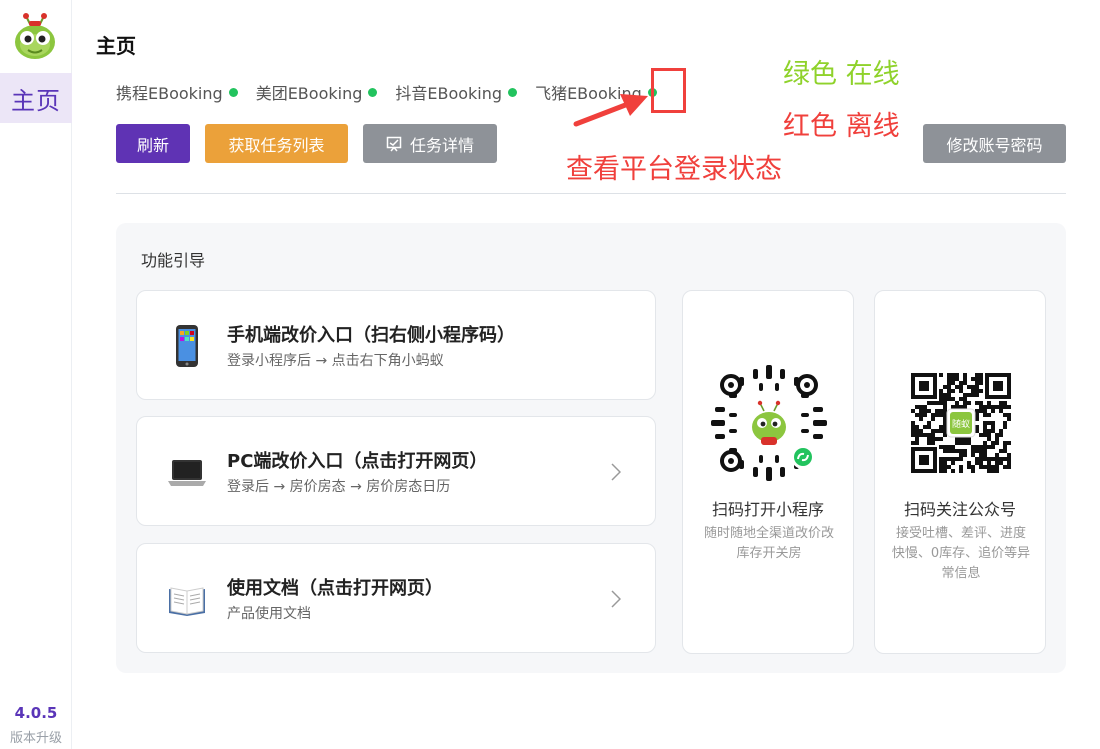 Image resolution: width=1100 pixels, height=749 pixels. Describe the element at coordinates (841, 126) in the screenshot. I see `legend-offline: 红色 离线` at that location.